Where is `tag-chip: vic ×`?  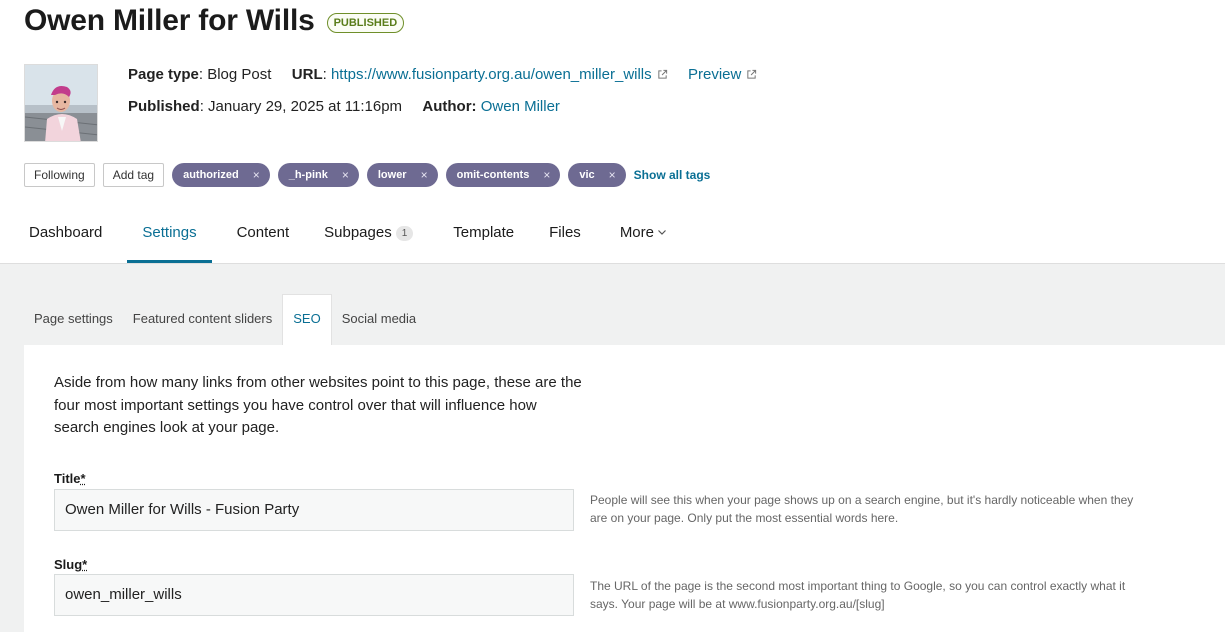 tag-chip: vic × is located at coordinates (597, 175).